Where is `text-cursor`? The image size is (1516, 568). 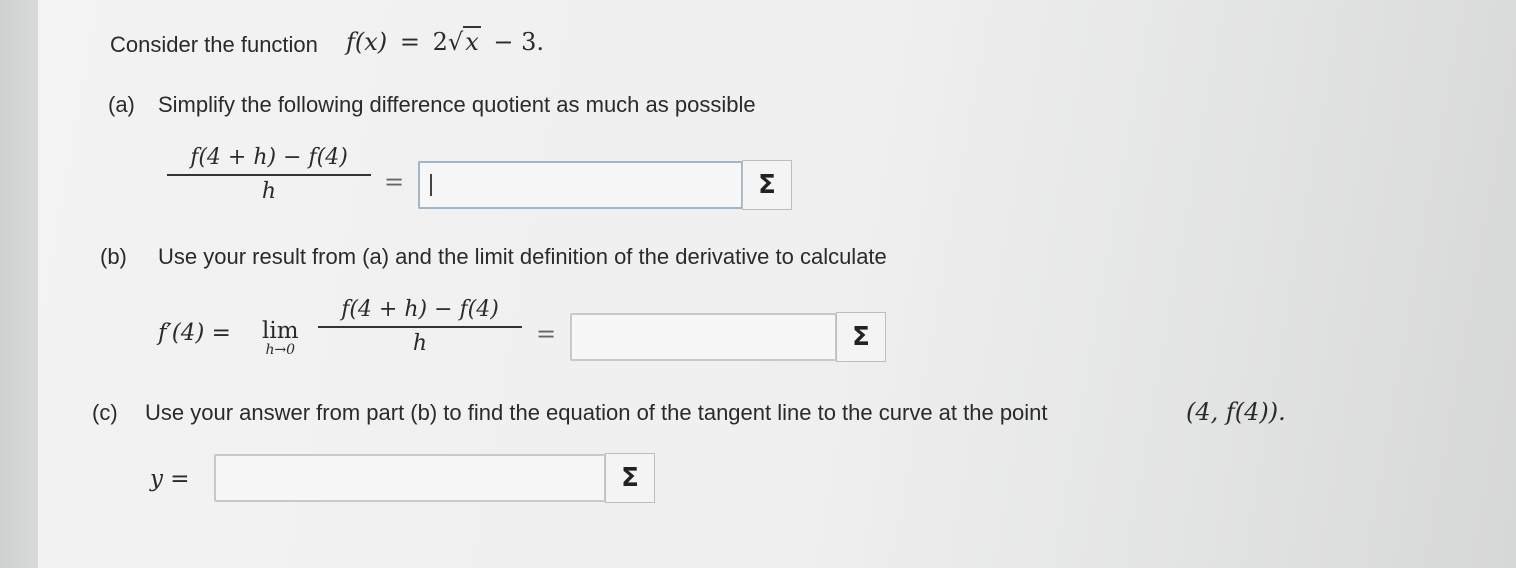
text-cursor is located at coordinates (431, 185).